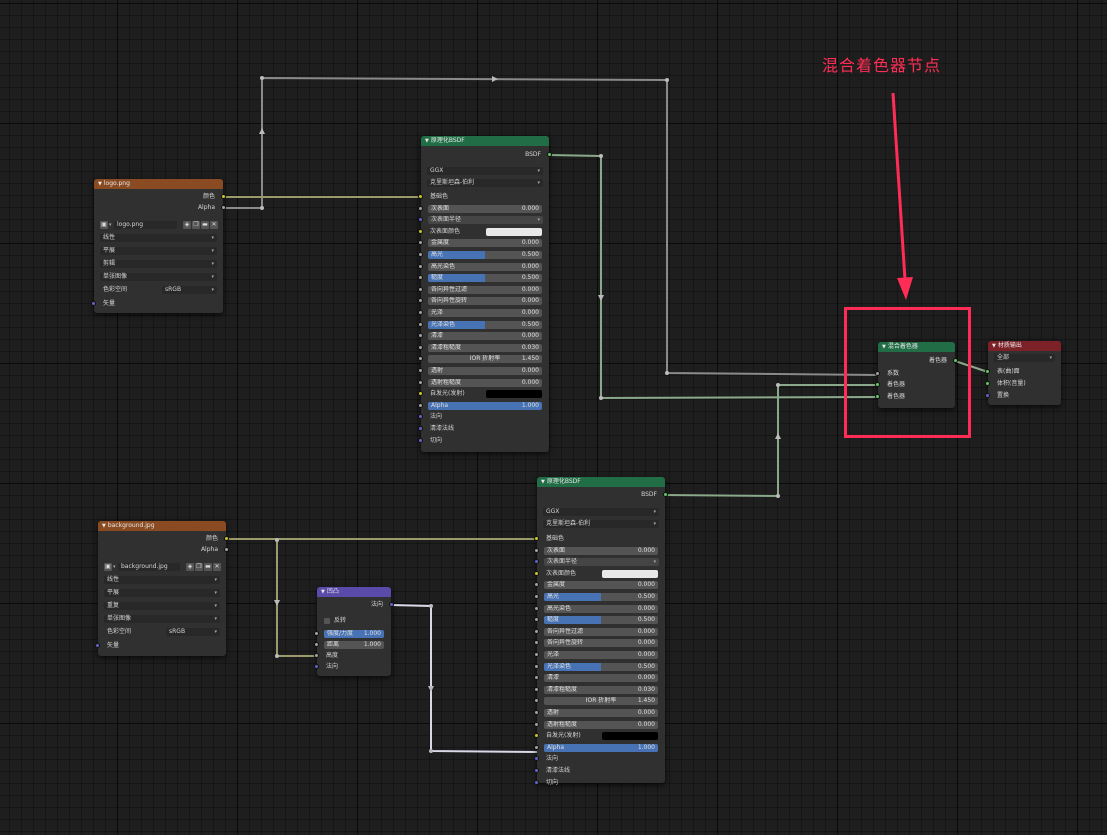  Describe the element at coordinates (316, 644) in the screenshot. I see `input-distance-socket` at that location.